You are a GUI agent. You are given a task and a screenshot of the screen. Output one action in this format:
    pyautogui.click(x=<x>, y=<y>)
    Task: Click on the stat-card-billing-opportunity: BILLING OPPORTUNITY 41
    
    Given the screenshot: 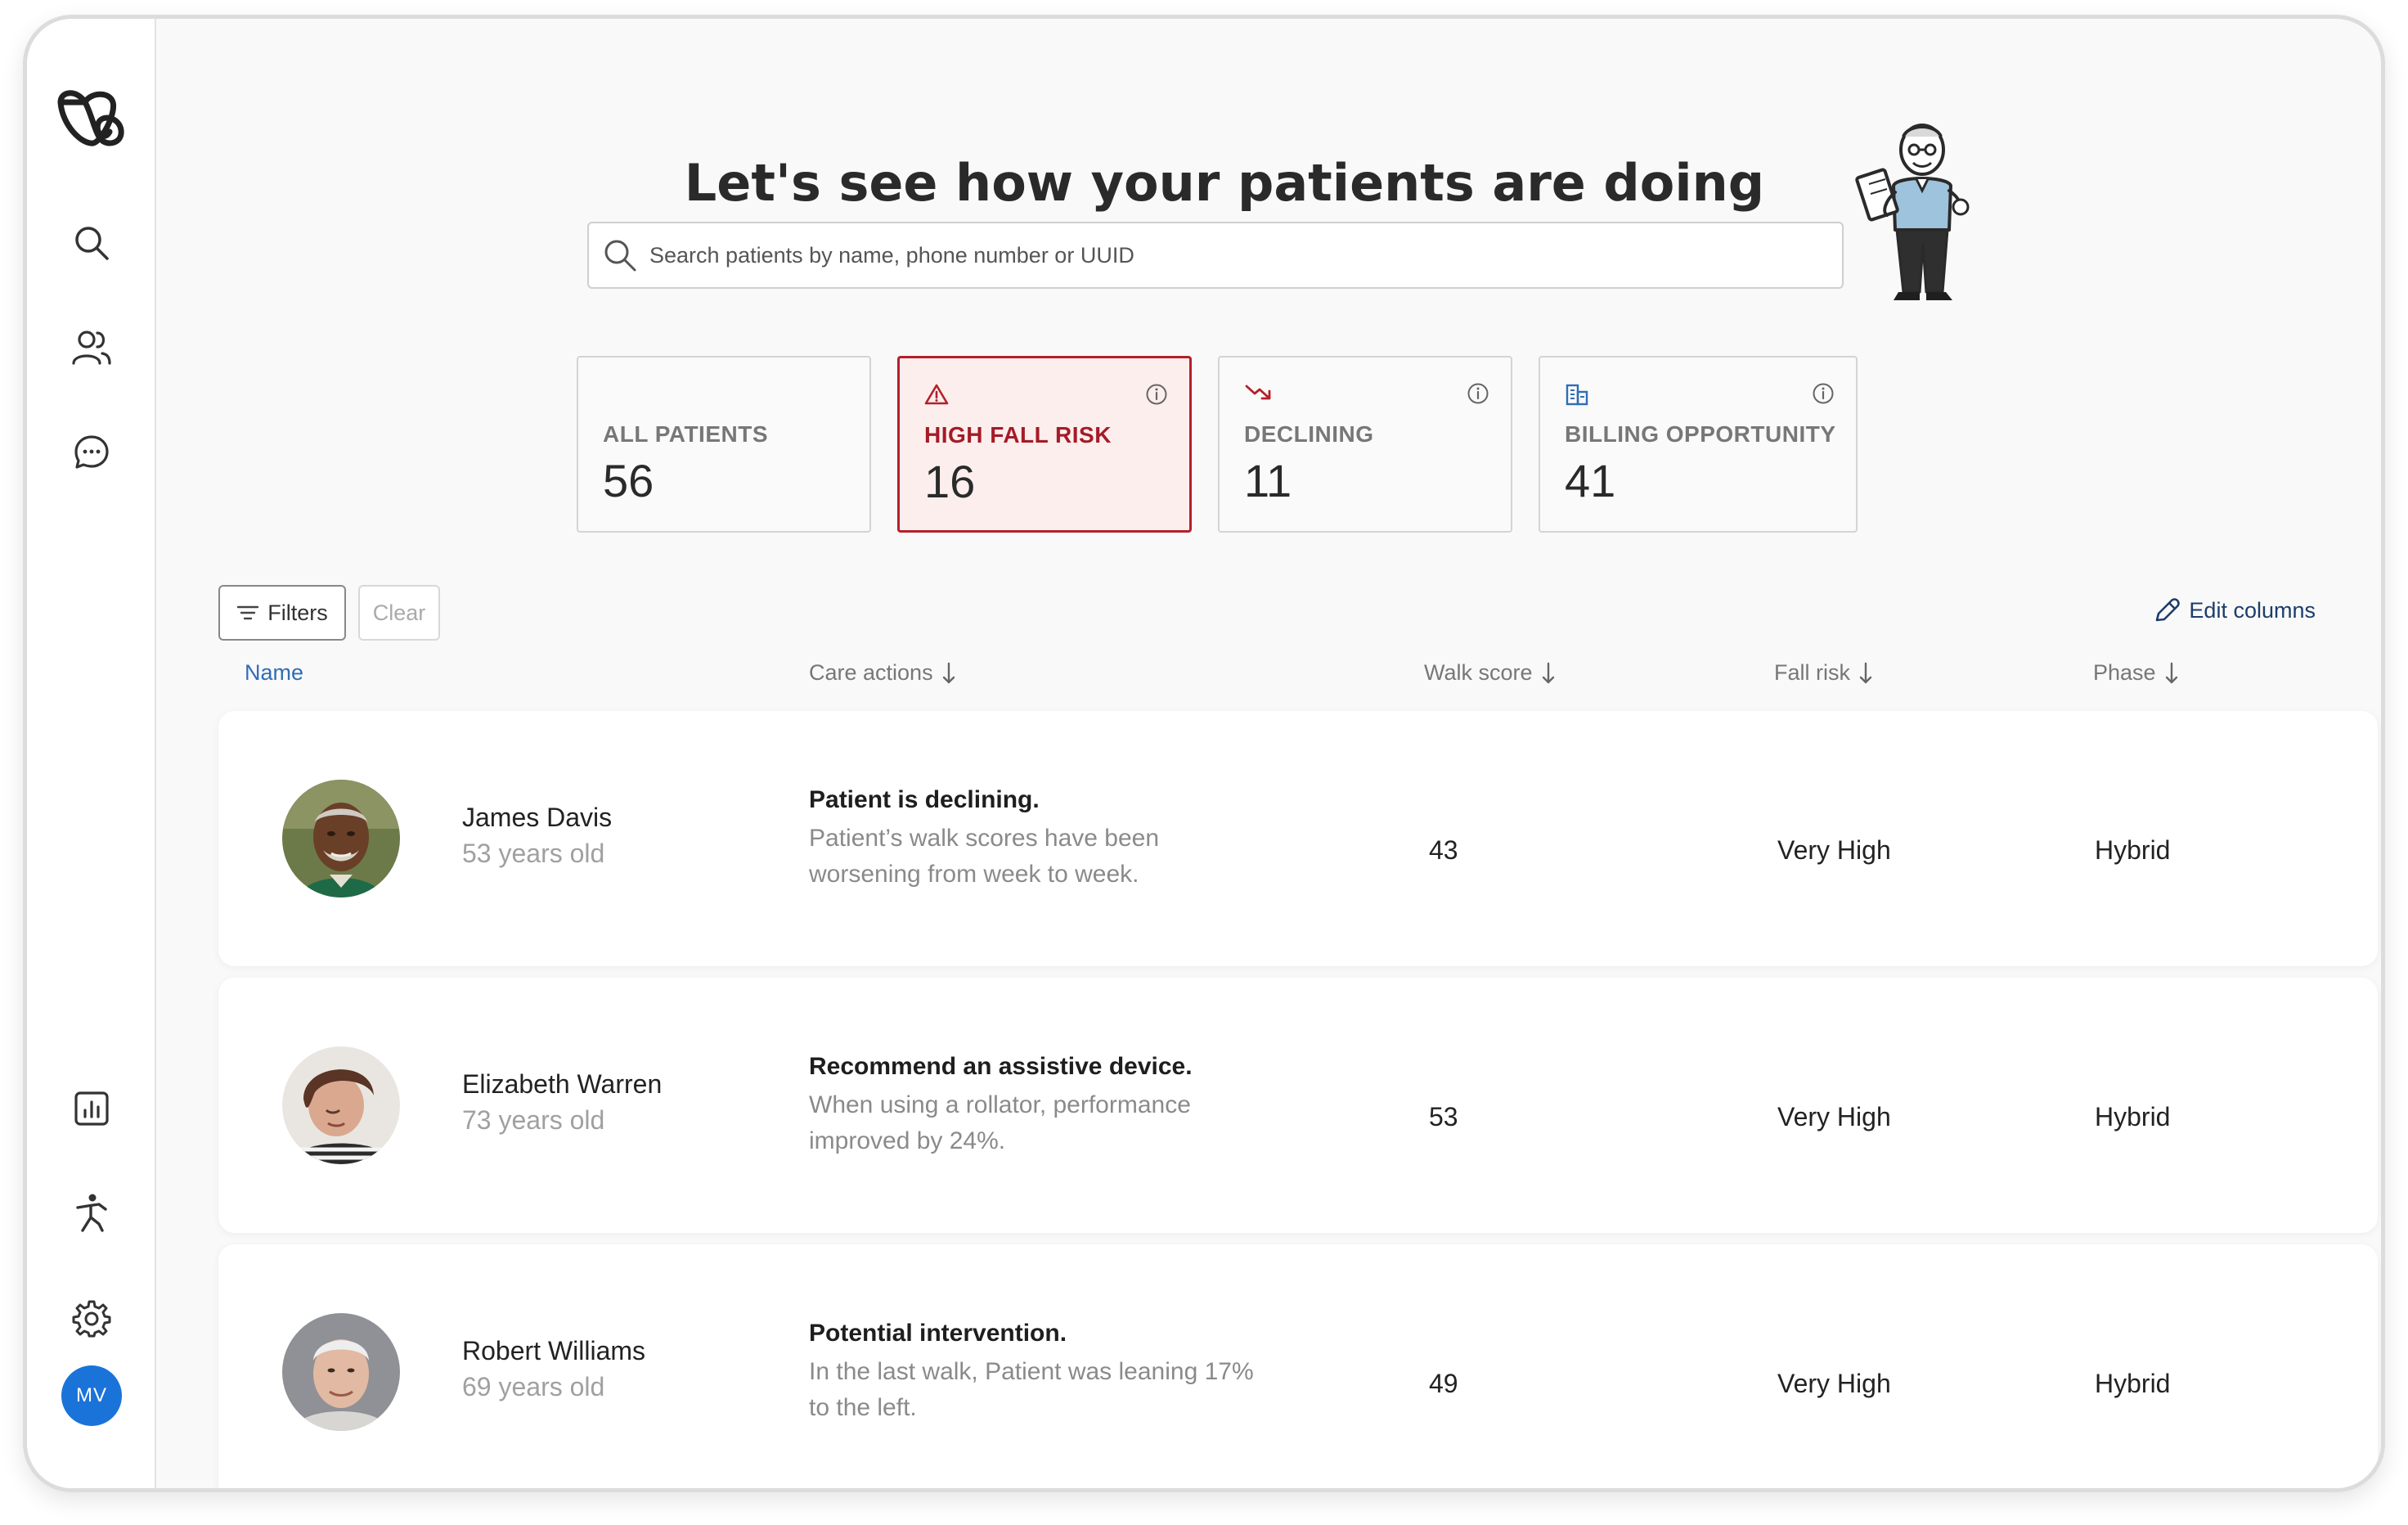 What is the action you would take?
    pyautogui.click(x=1698, y=444)
    